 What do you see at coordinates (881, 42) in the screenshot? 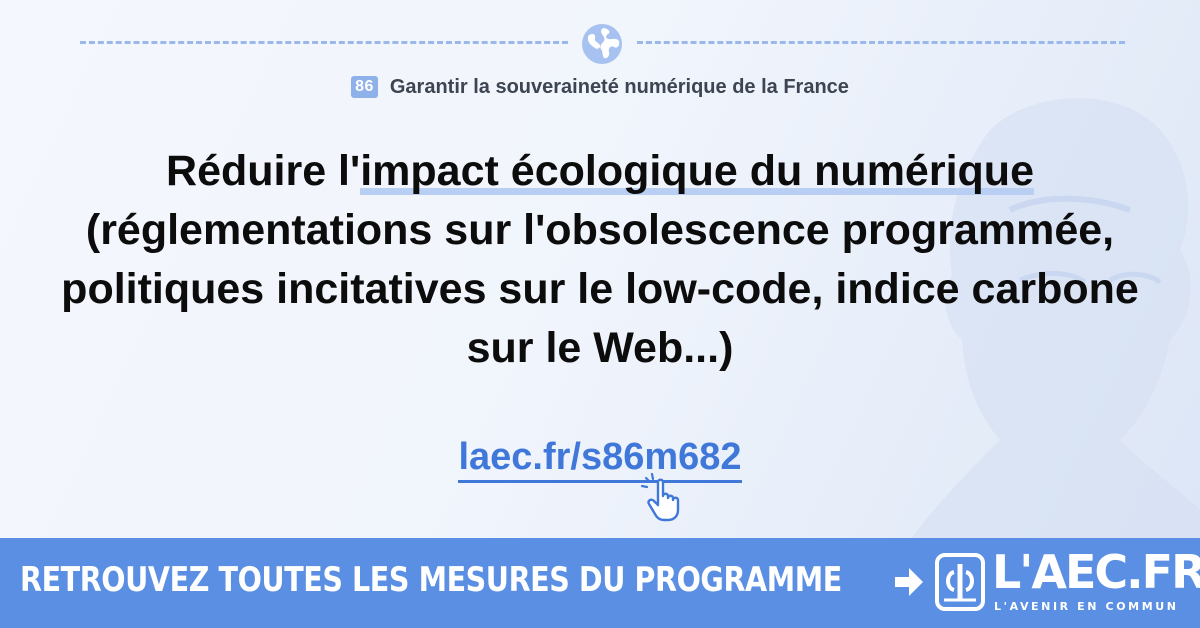
I see `divider-line-right` at bounding box center [881, 42].